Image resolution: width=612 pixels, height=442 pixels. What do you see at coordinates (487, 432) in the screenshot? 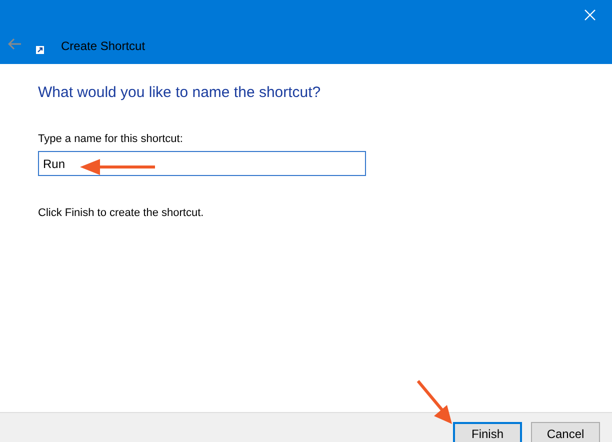
I see `dialog-button: Finish` at bounding box center [487, 432].